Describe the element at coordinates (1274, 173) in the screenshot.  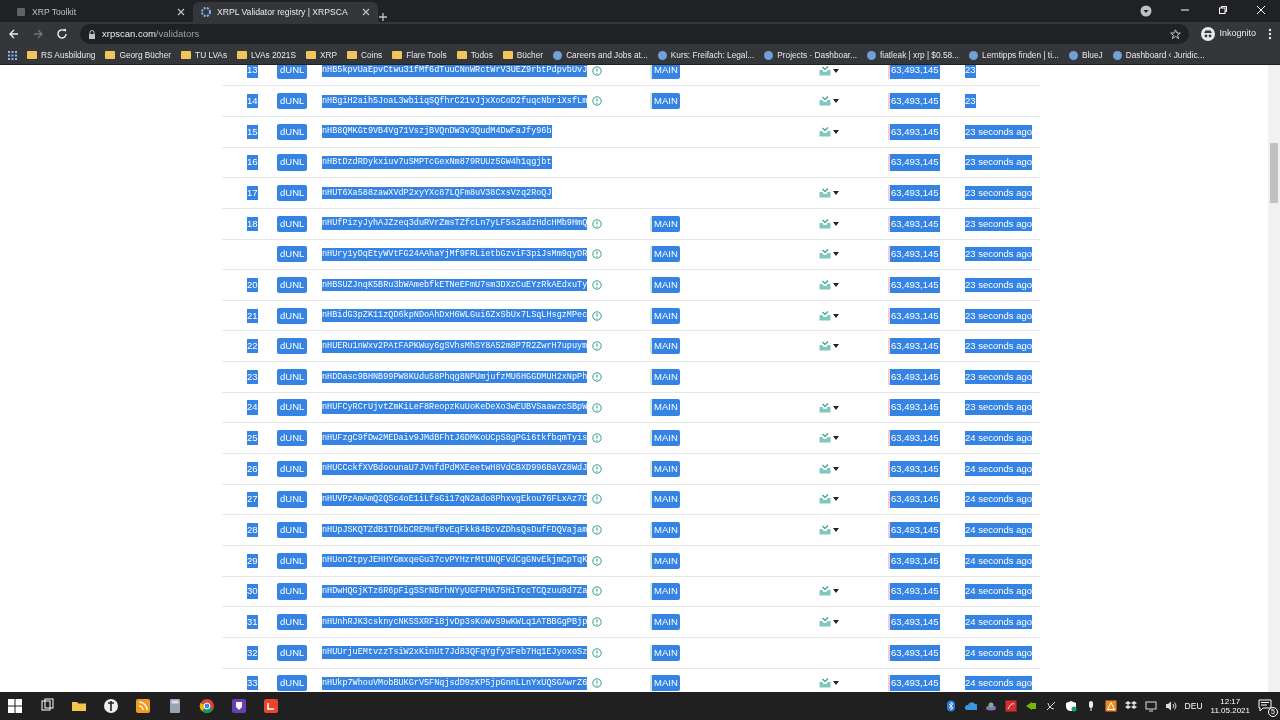
I see `scrollbar-thumb` at that location.